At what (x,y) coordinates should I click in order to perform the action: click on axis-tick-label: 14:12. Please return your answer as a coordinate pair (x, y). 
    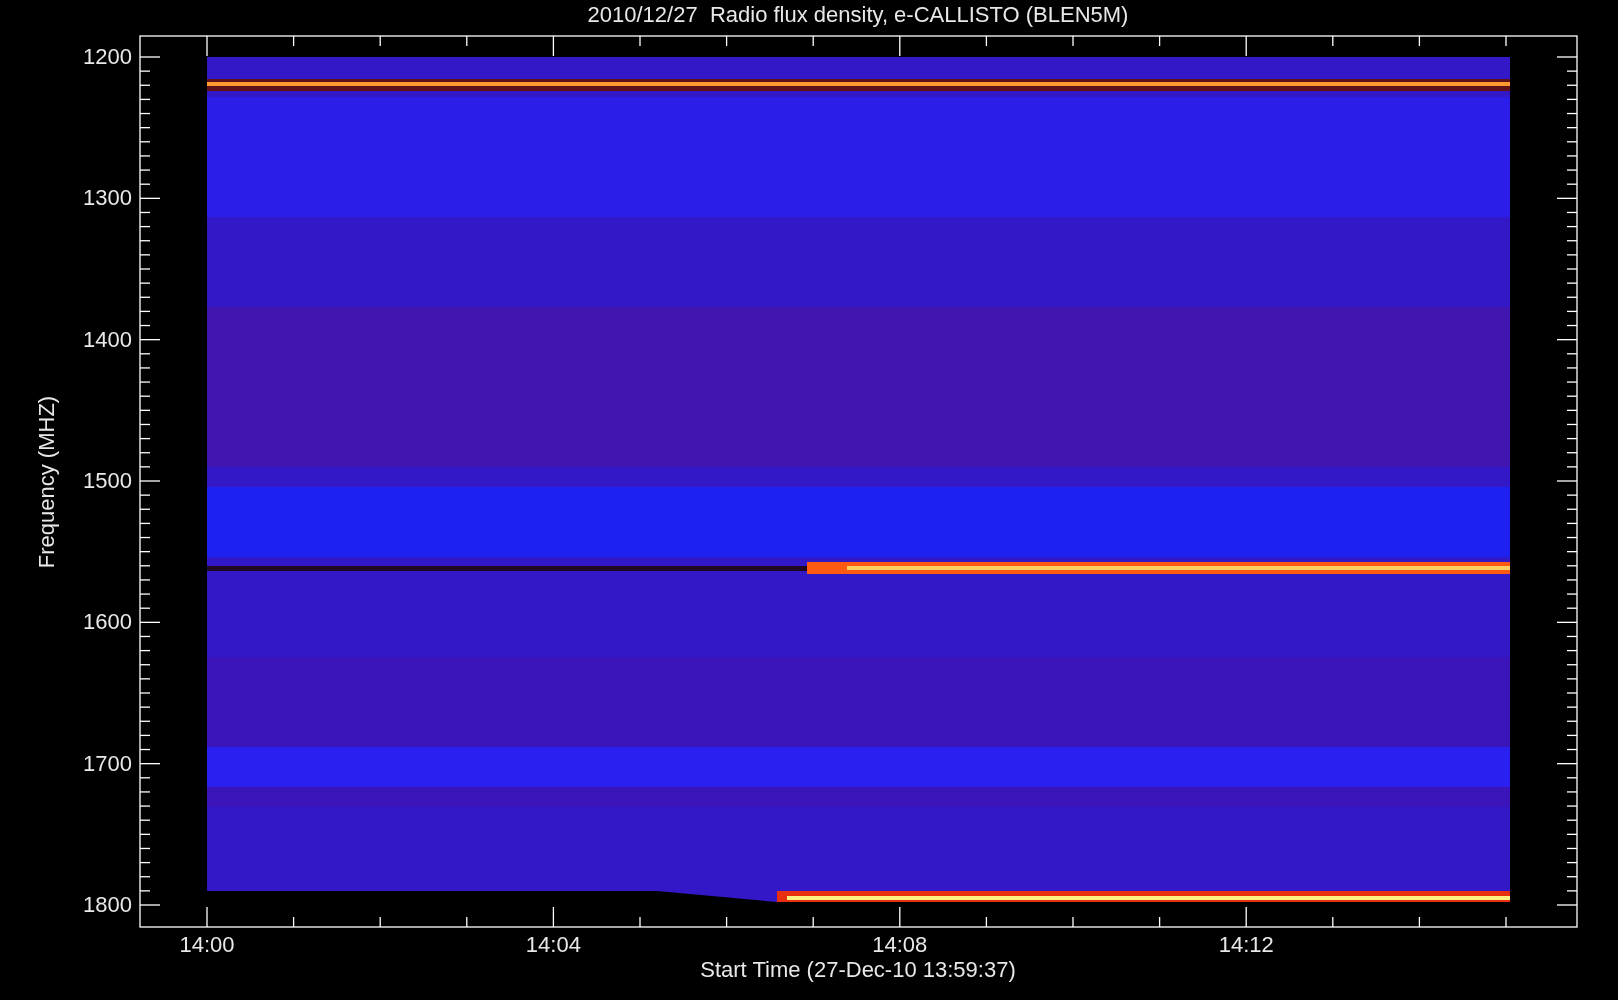
    Looking at the image, I should click on (1246, 945).